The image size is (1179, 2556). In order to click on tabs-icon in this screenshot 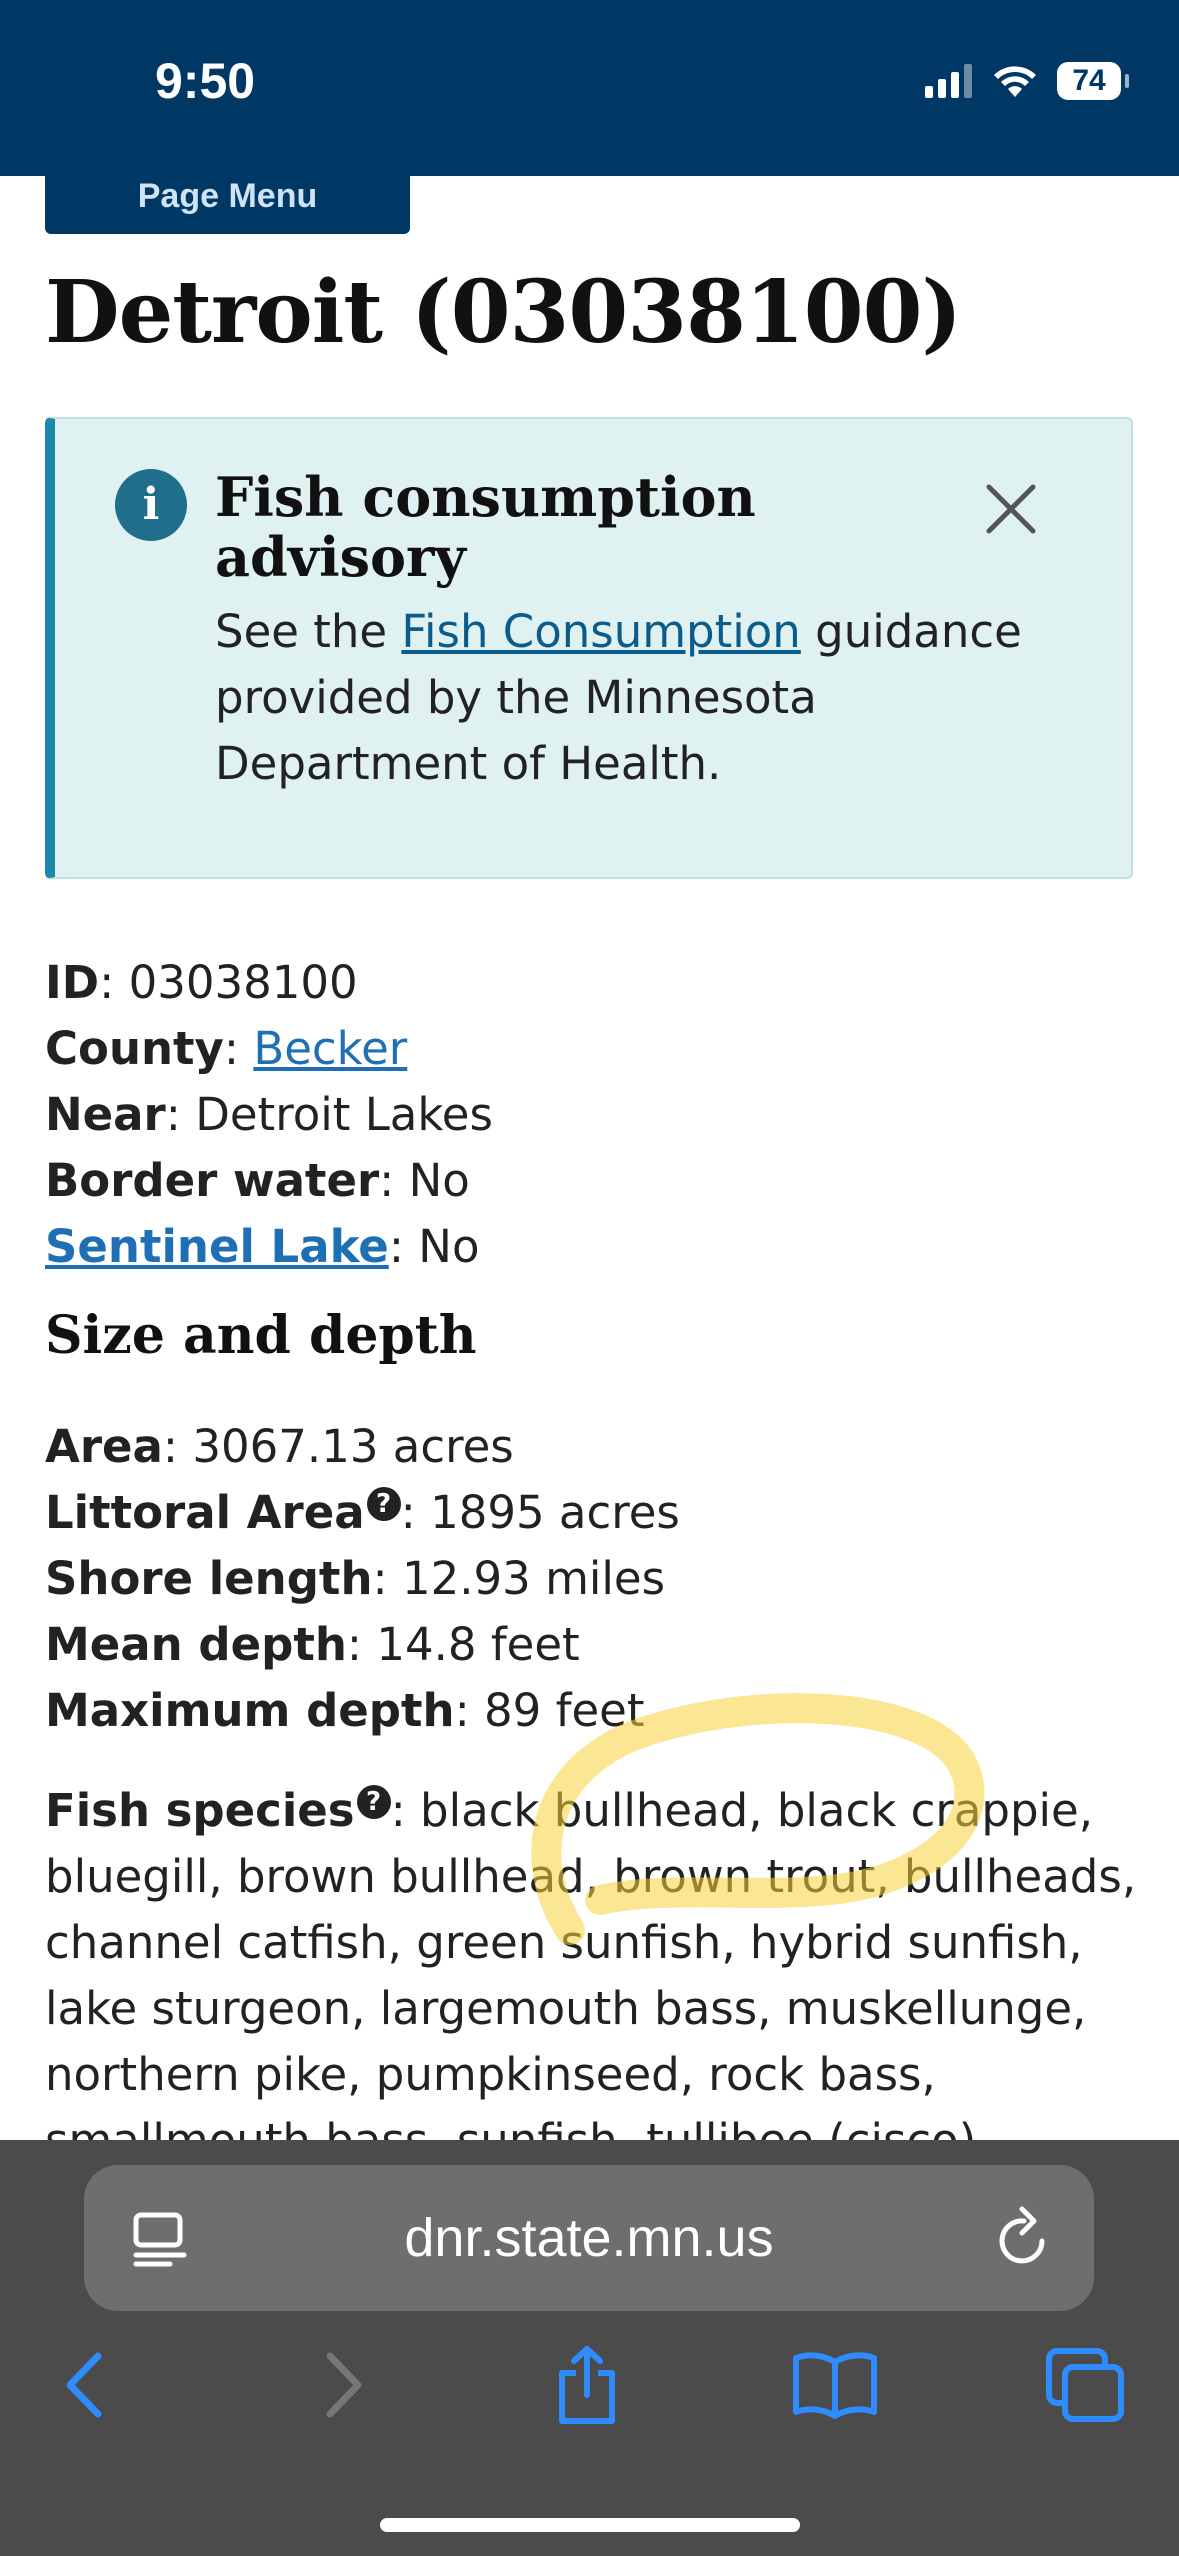, I will do `click(1085, 2385)`.